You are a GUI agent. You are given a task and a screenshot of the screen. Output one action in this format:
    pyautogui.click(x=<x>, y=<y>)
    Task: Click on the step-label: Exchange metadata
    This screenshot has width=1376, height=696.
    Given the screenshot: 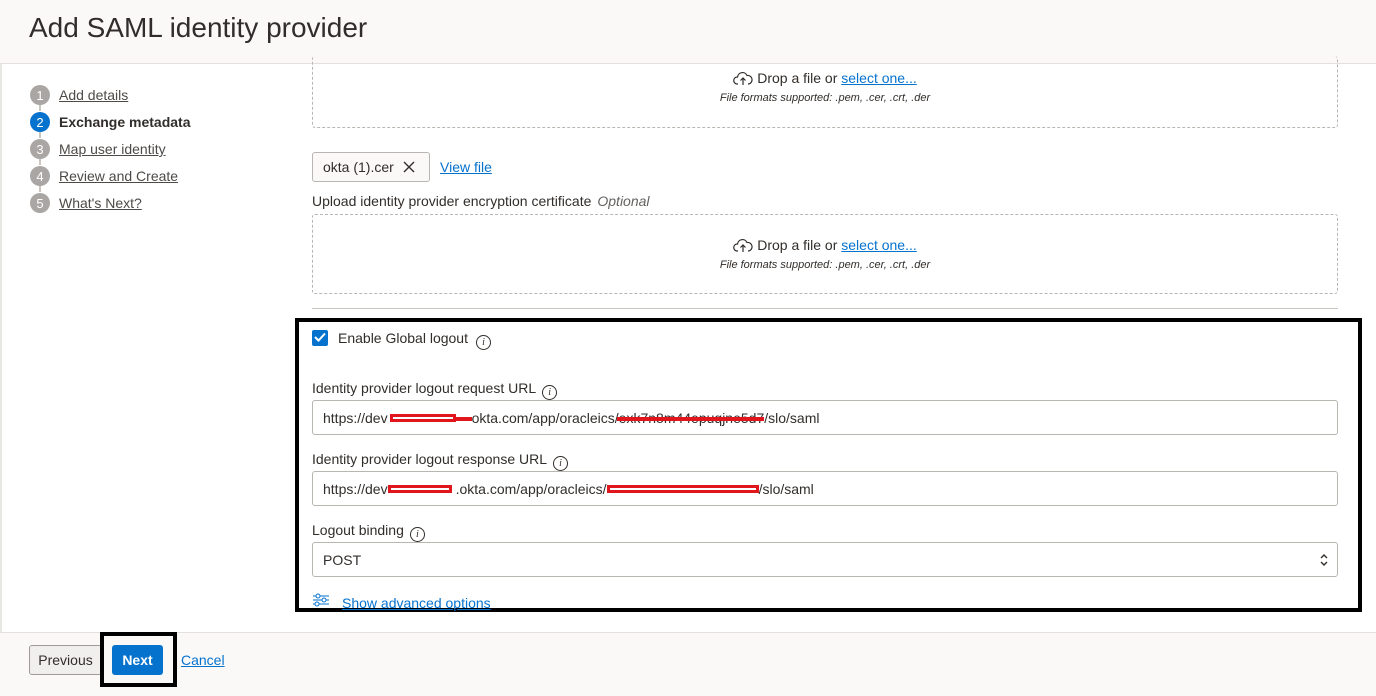 What is the action you would take?
    pyautogui.click(x=125, y=122)
    